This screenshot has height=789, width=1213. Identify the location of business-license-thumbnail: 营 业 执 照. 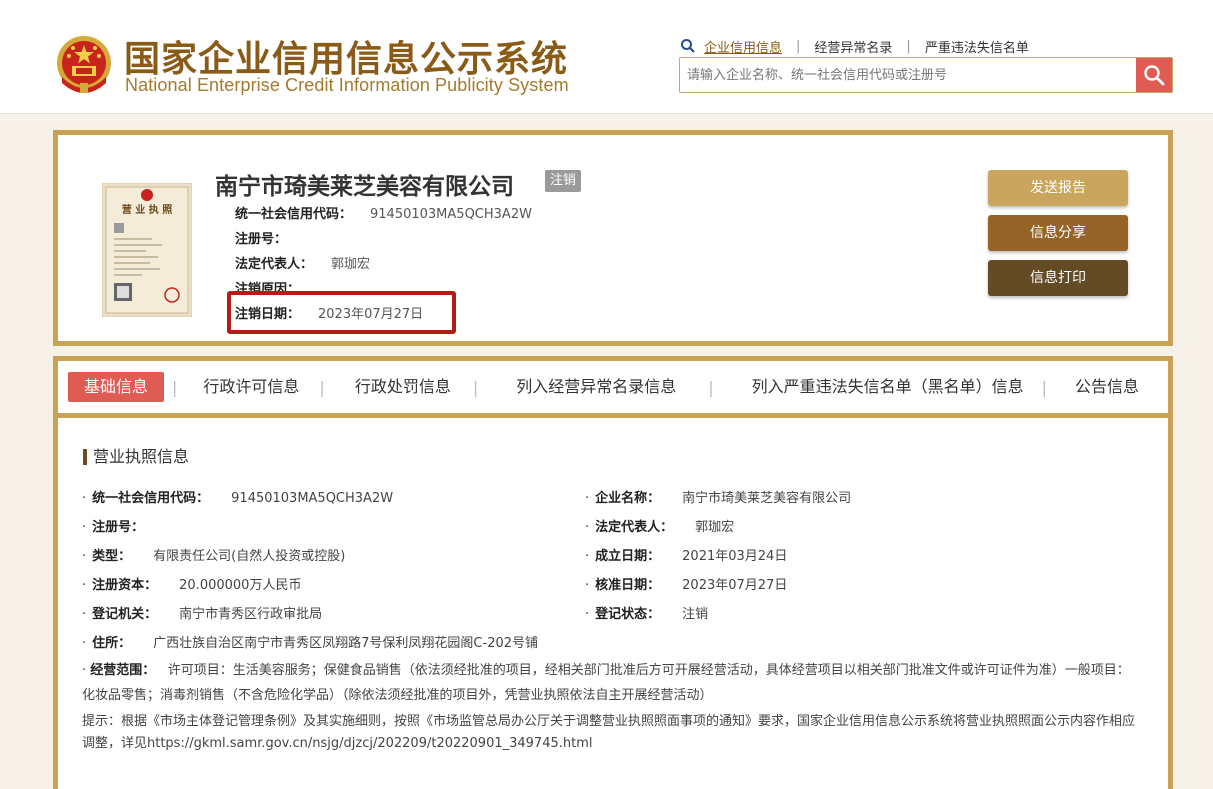
(147, 250).